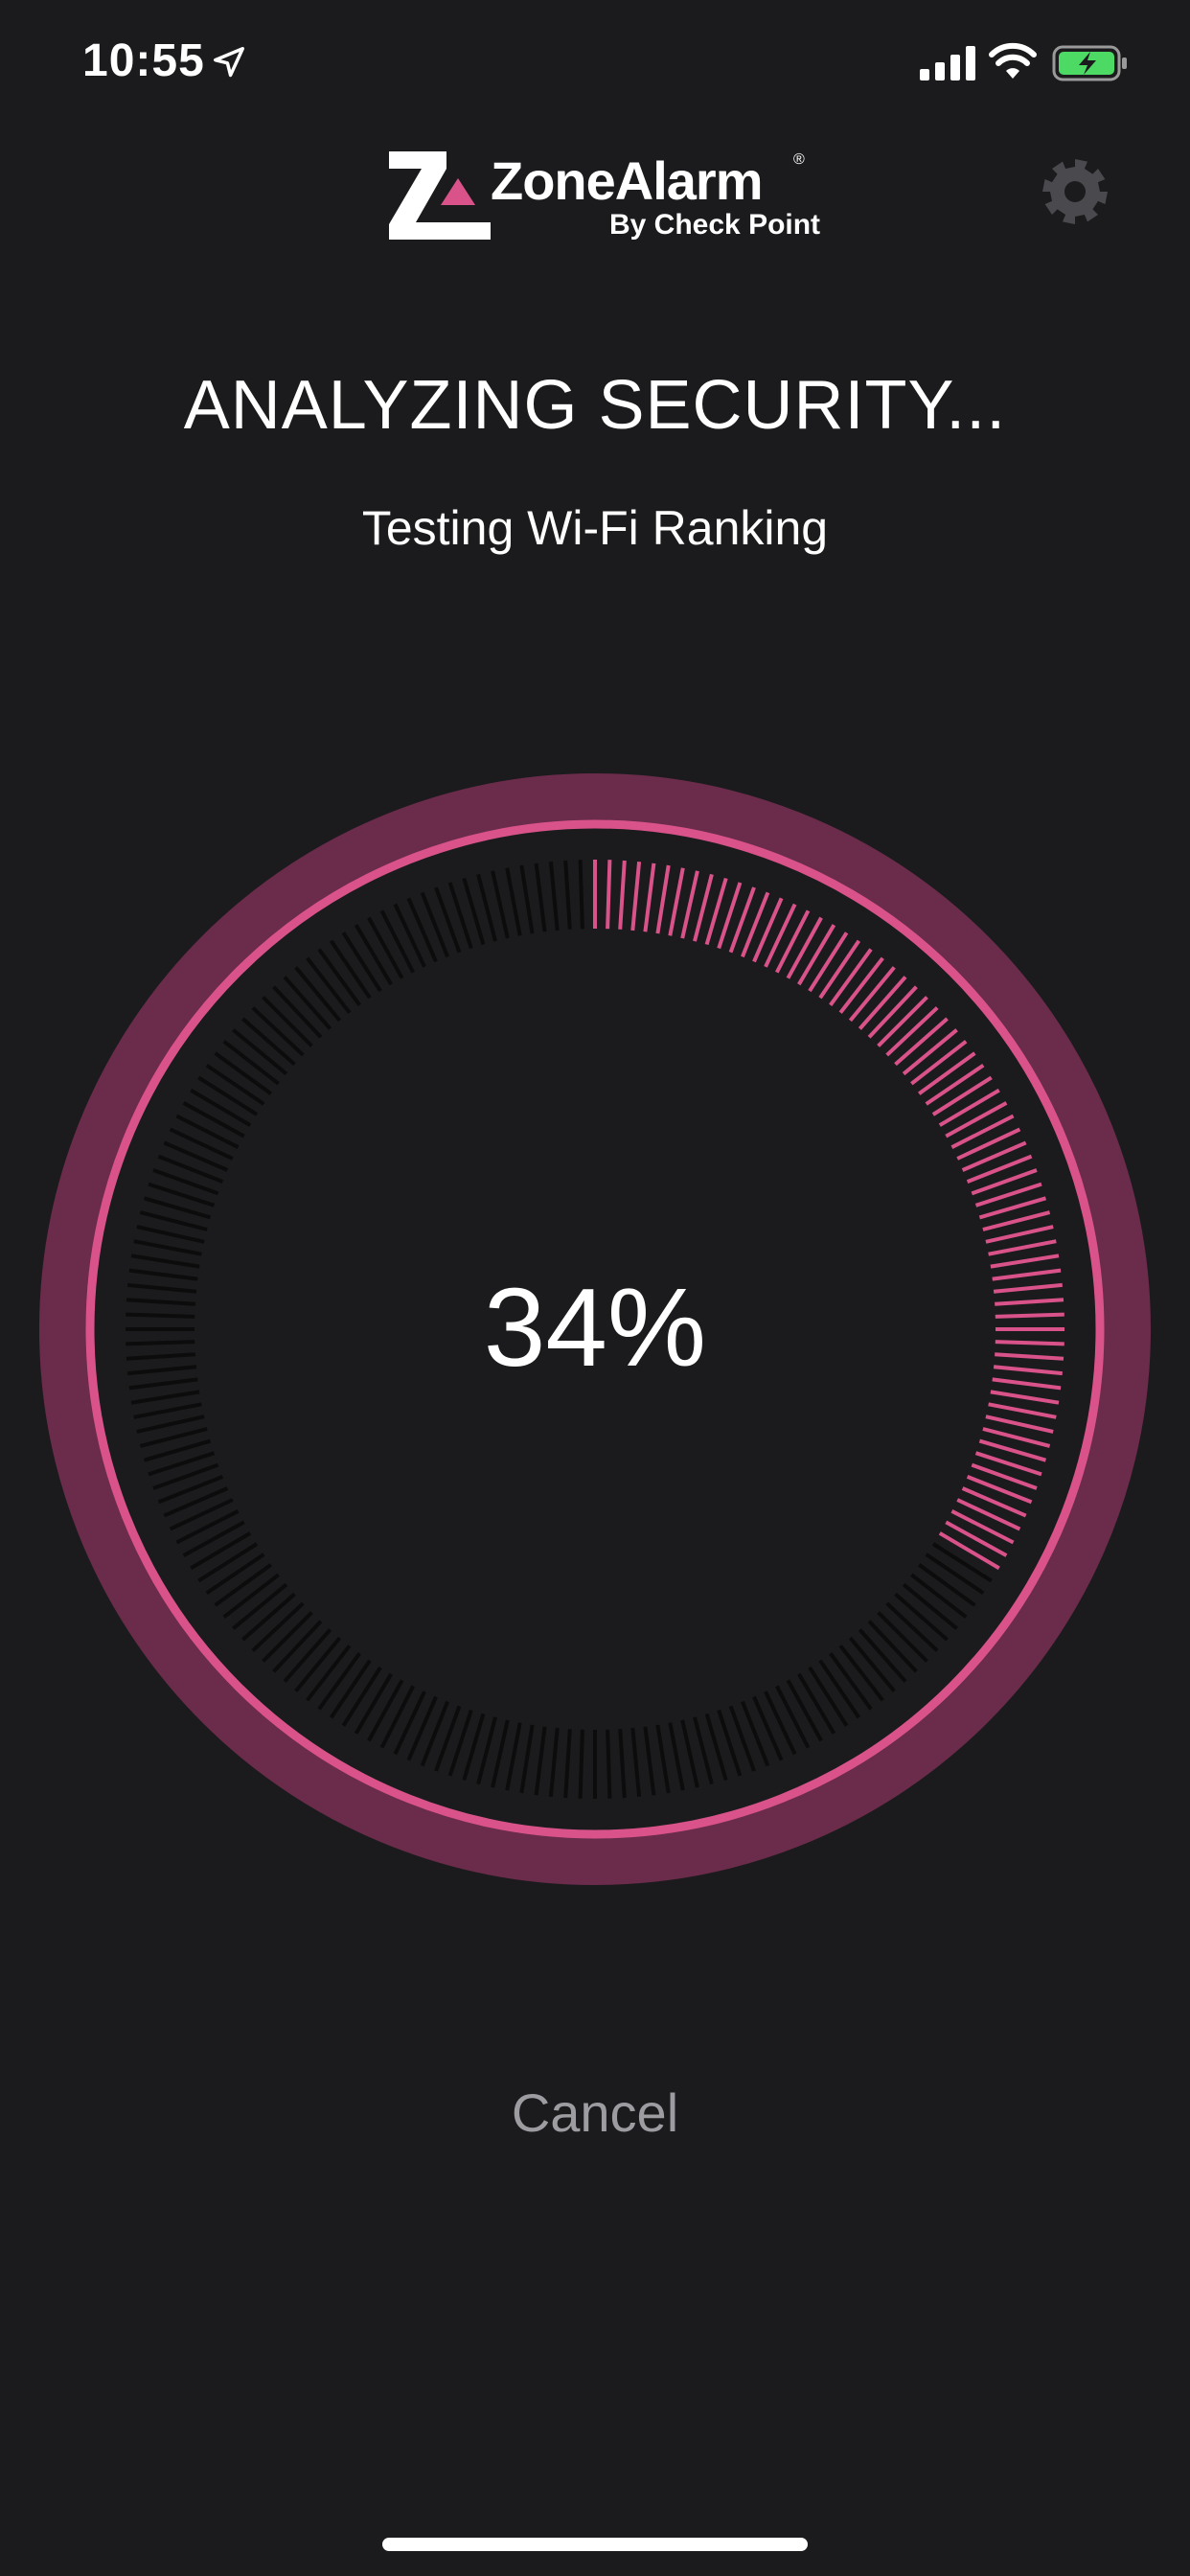 Image resolution: width=1190 pixels, height=2576 pixels. I want to click on cellular-signal-icon, so click(948, 63).